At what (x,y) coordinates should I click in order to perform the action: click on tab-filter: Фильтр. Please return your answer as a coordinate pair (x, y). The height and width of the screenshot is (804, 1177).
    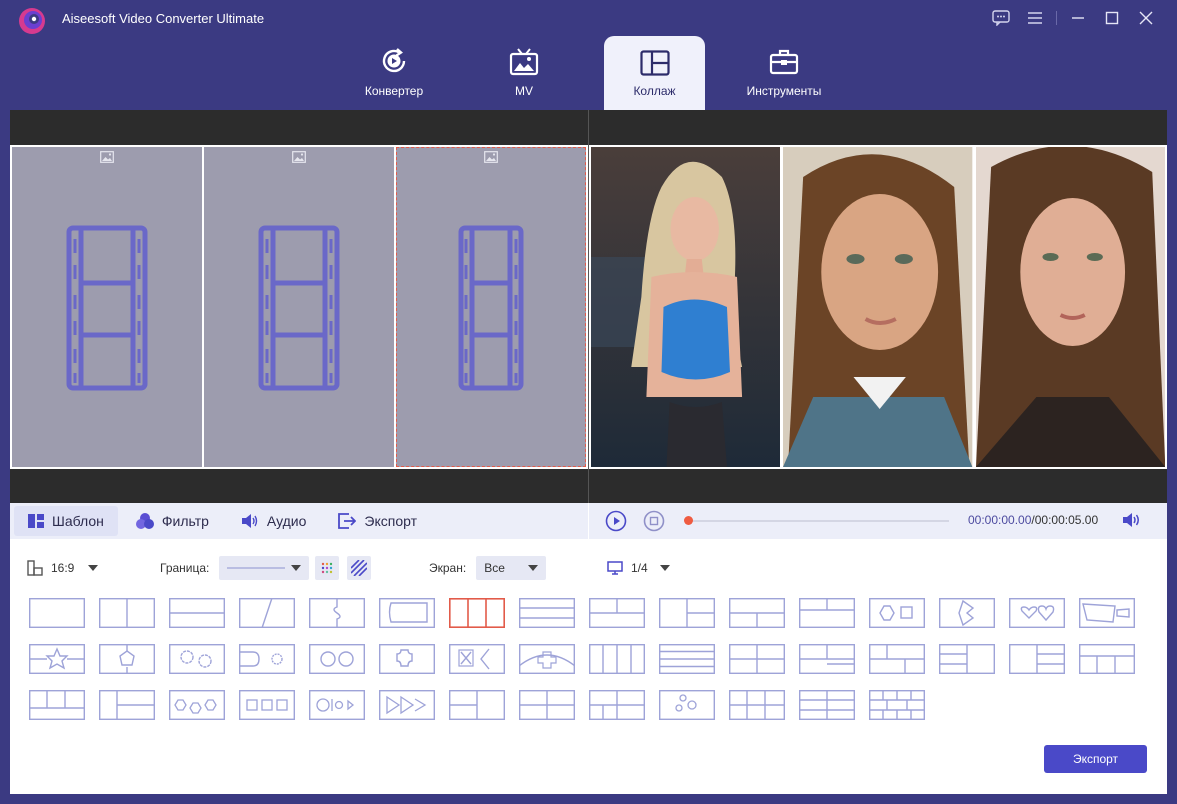
    Looking at the image, I should click on (172, 521).